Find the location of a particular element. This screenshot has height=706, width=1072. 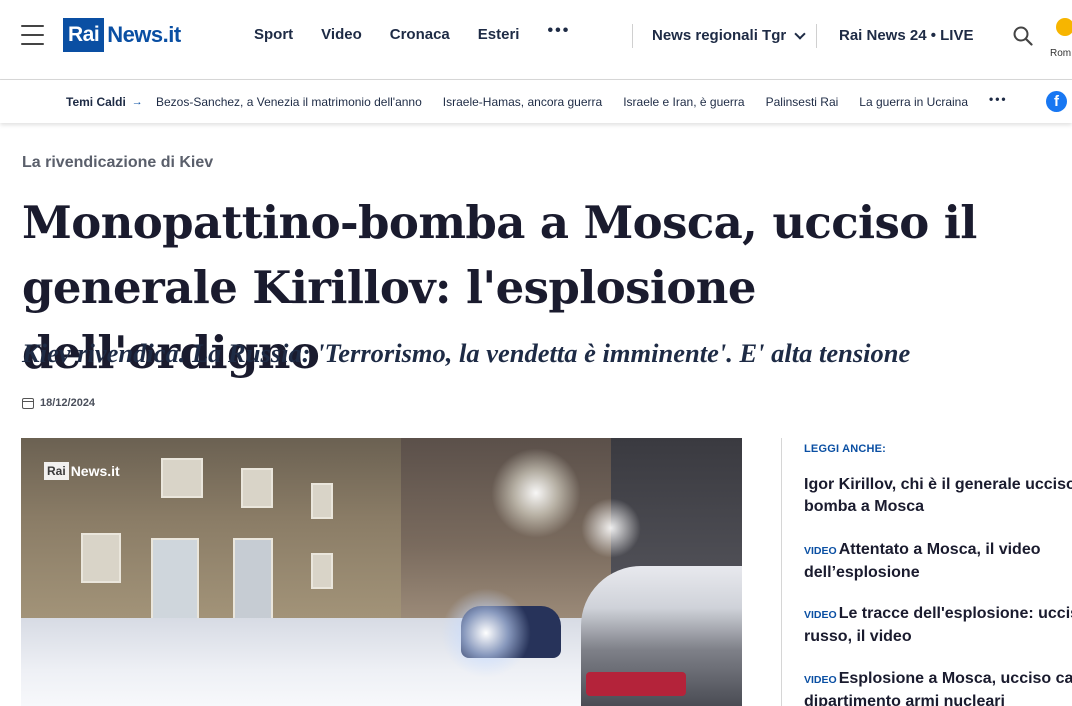

topic-link: La guerra in Ucraina is located at coordinates (913, 102).